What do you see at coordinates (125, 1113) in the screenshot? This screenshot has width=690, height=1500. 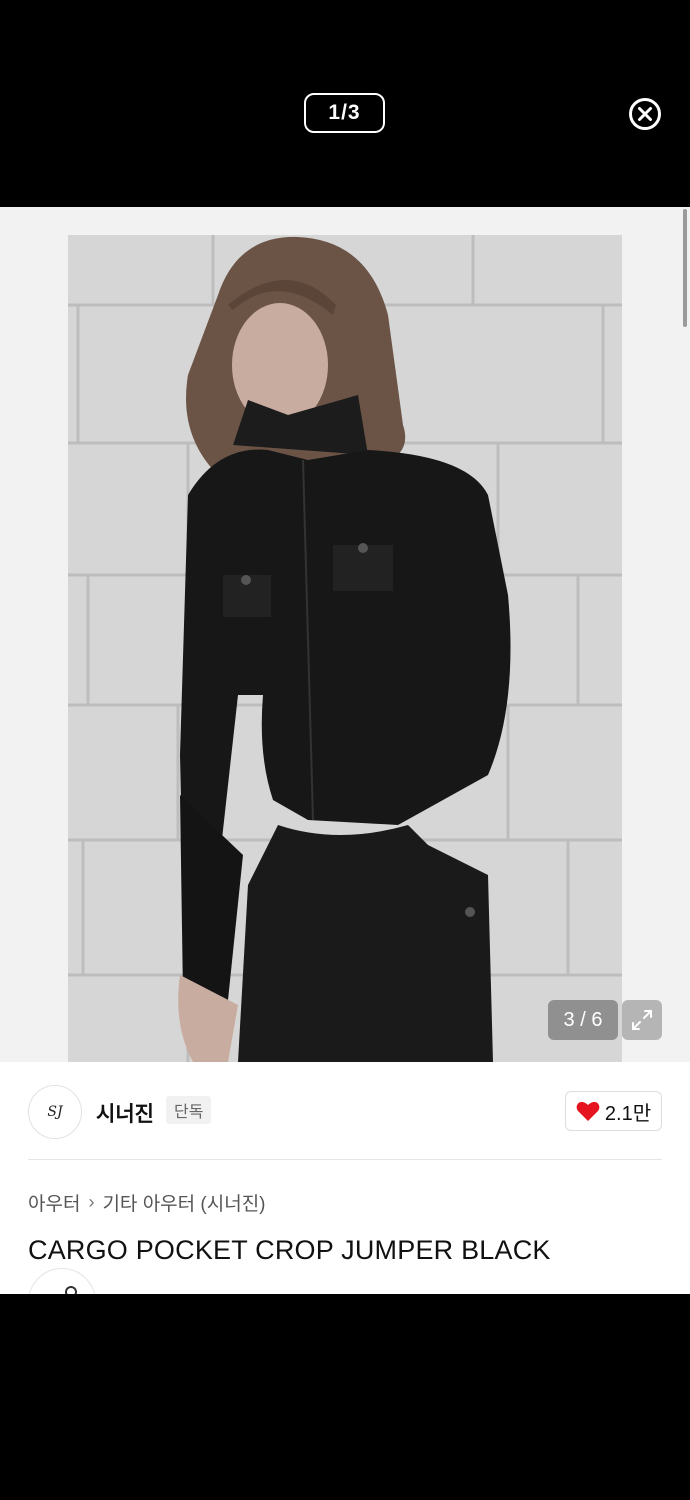 I see `brand-name: 시너진` at bounding box center [125, 1113].